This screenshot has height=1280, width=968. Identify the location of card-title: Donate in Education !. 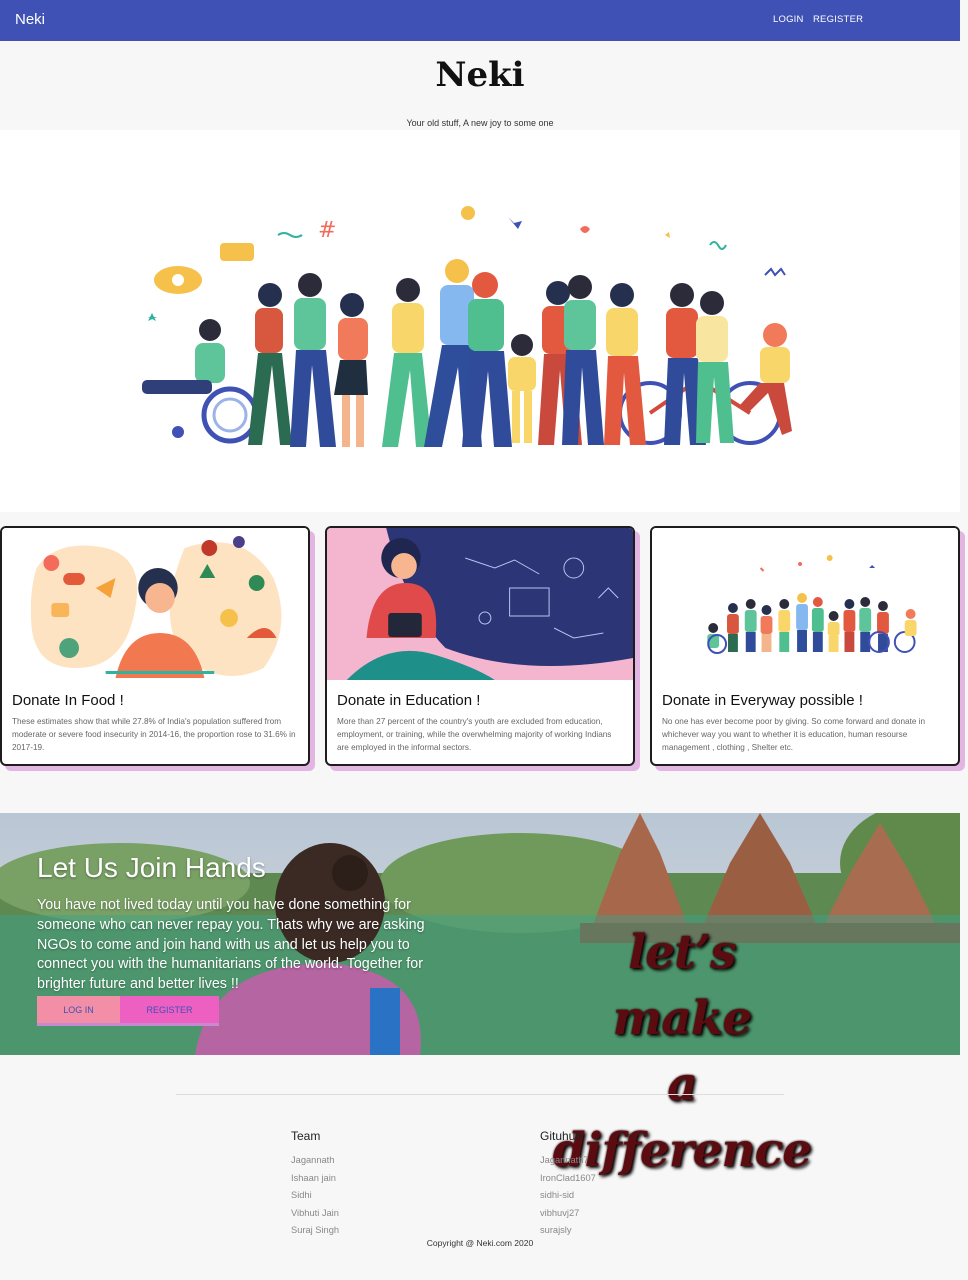
(409, 700).